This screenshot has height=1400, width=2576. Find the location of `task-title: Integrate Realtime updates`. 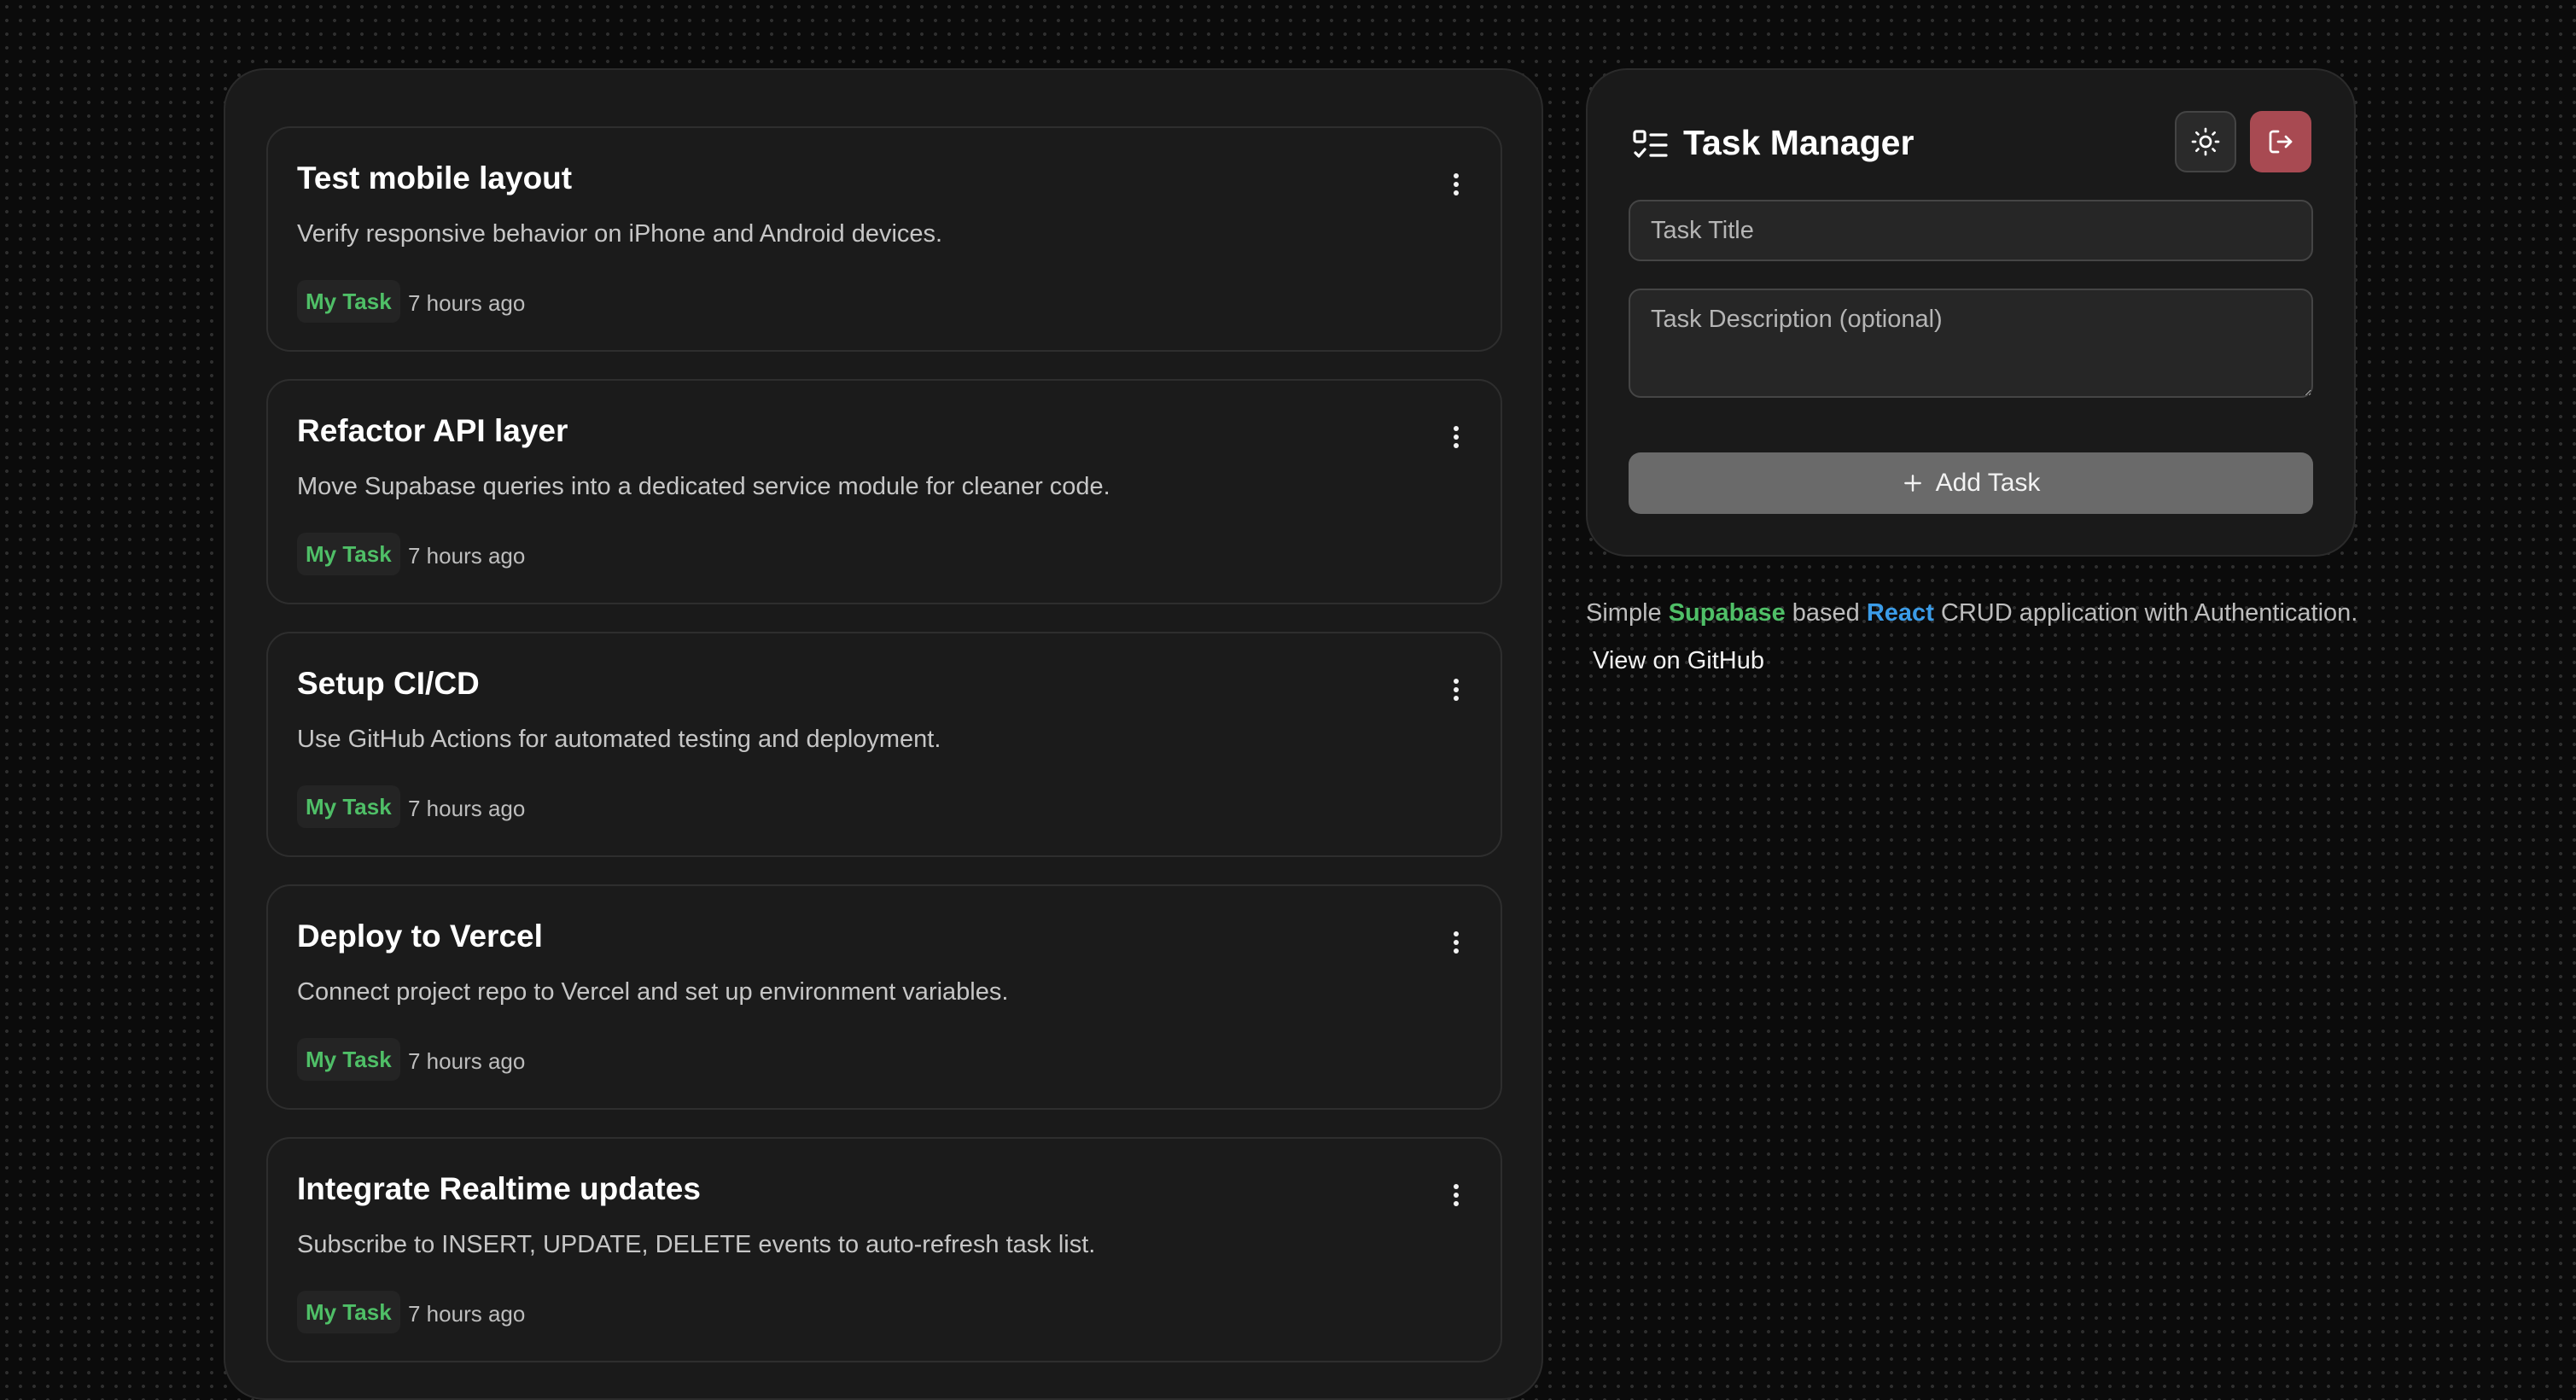

task-title: Integrate Realtime updates is located at coordinates (499, 1188).